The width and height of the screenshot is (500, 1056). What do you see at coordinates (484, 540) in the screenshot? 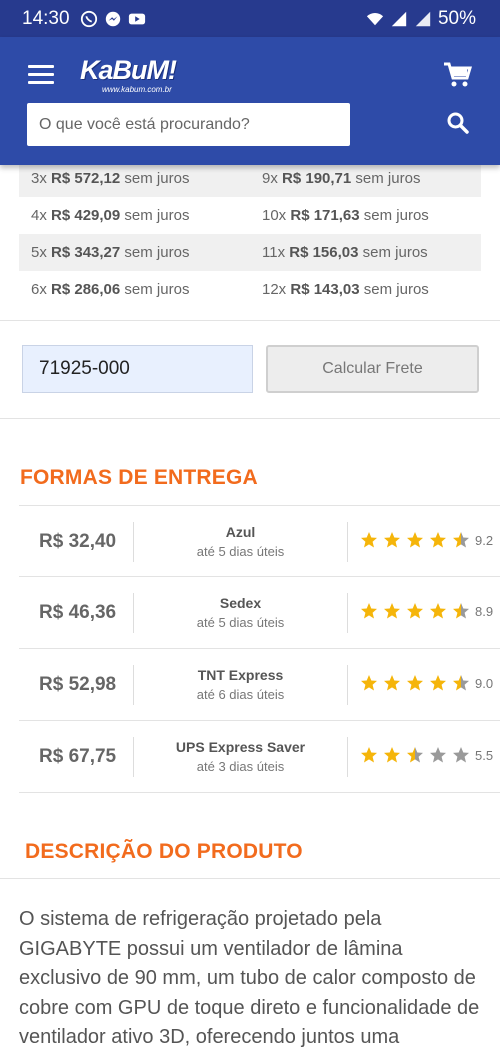
I see `rating-score: 9.2` at bounding box center [484, 540].